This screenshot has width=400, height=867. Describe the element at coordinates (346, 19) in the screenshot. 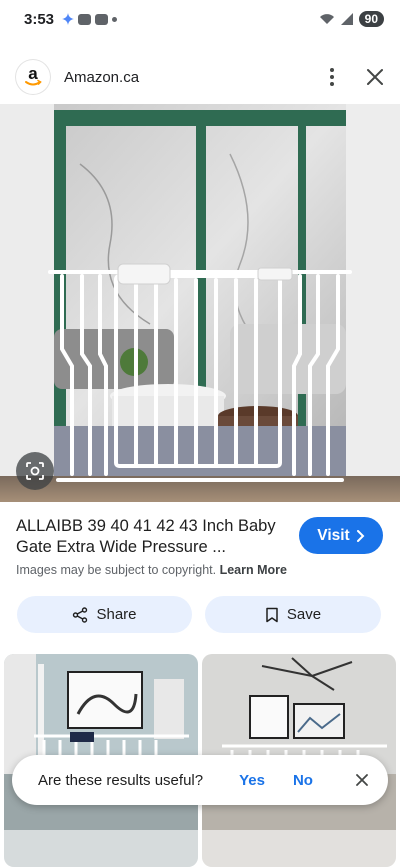

I see `signal-icon` at that location.